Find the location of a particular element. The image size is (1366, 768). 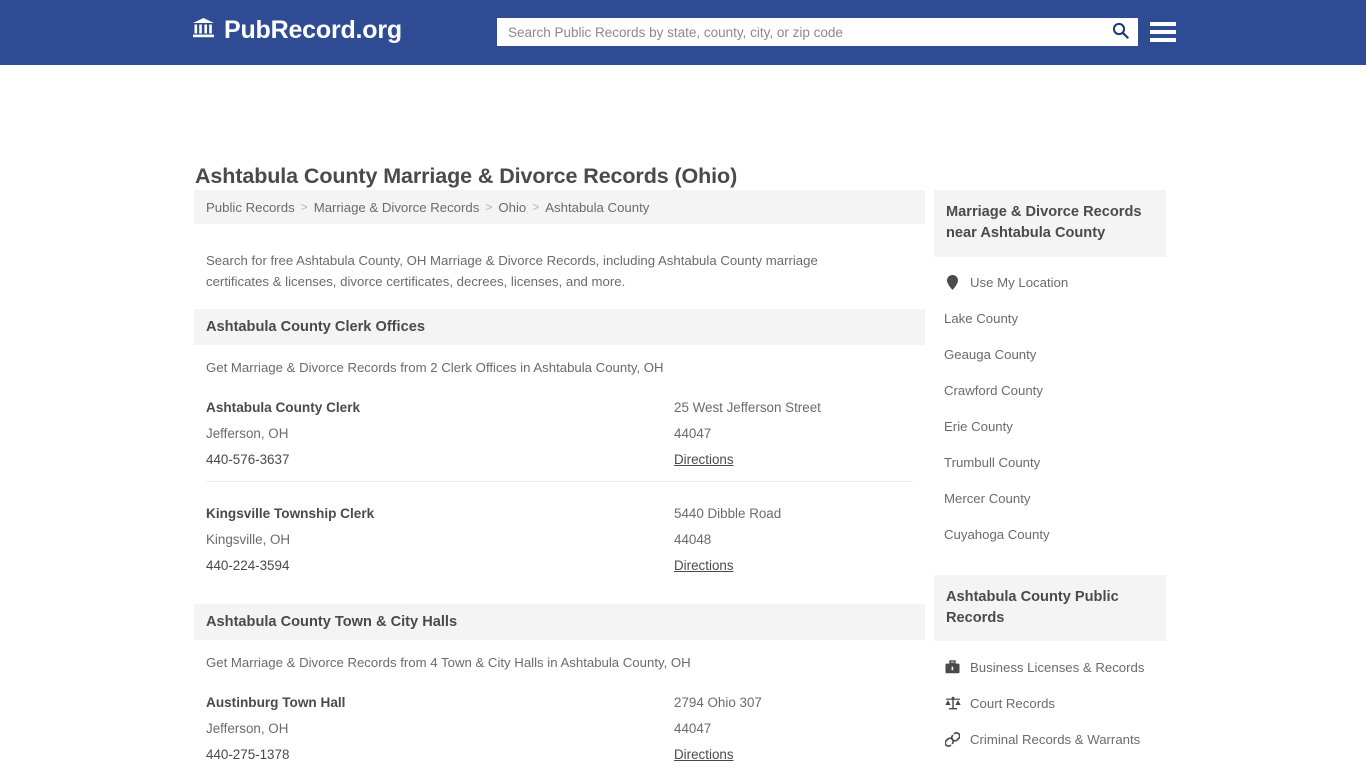

listing-name: Kingsville Township Clerk is located at coordinates (440, 514).